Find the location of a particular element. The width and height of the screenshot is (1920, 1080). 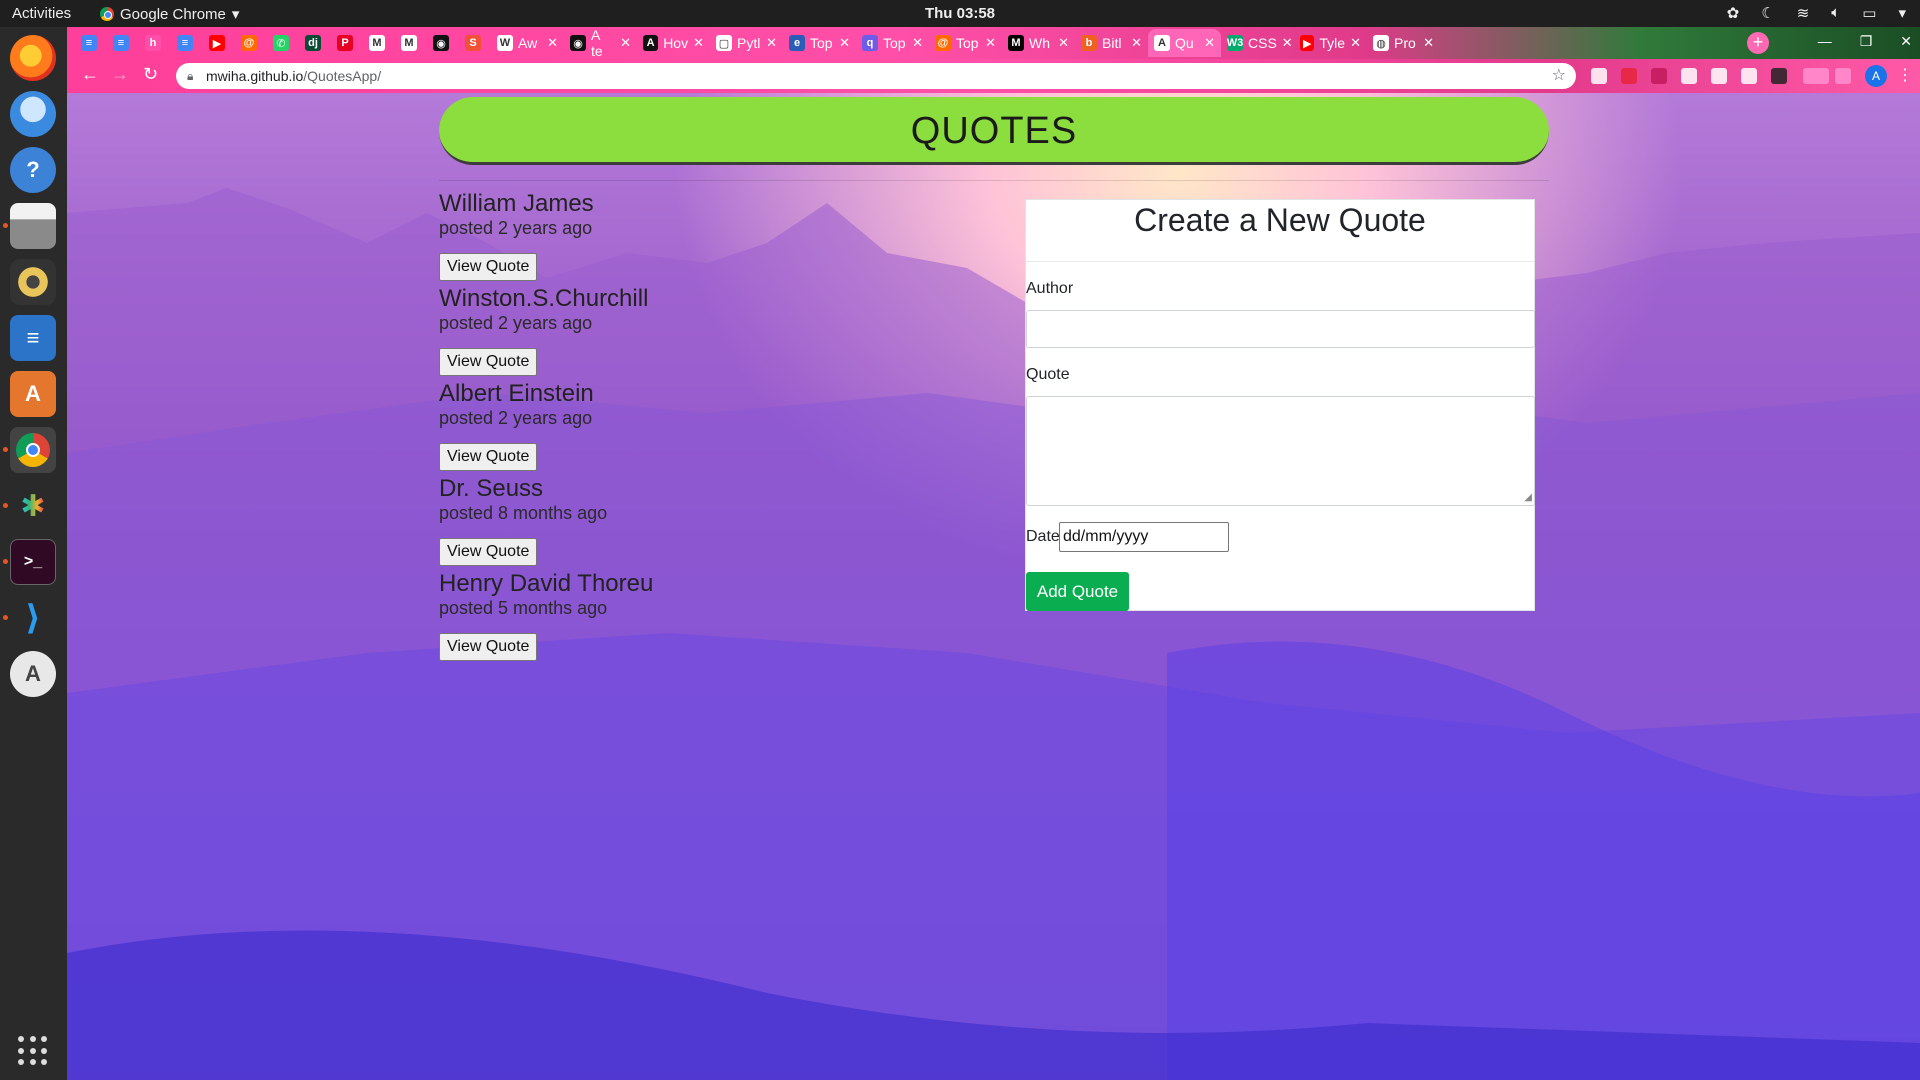

date-input: dd/mm/yyyy is located at coordinates (1144, 537).